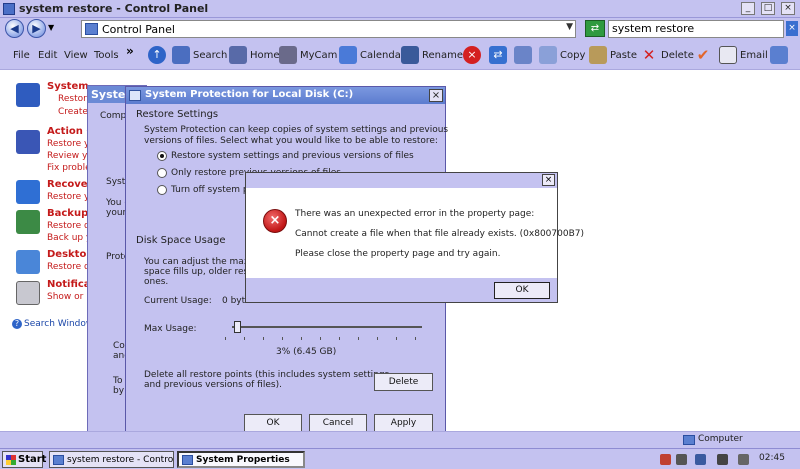 The image size is (800, 469). I want to click on mycam-button: MyCam, so click(308, 55).